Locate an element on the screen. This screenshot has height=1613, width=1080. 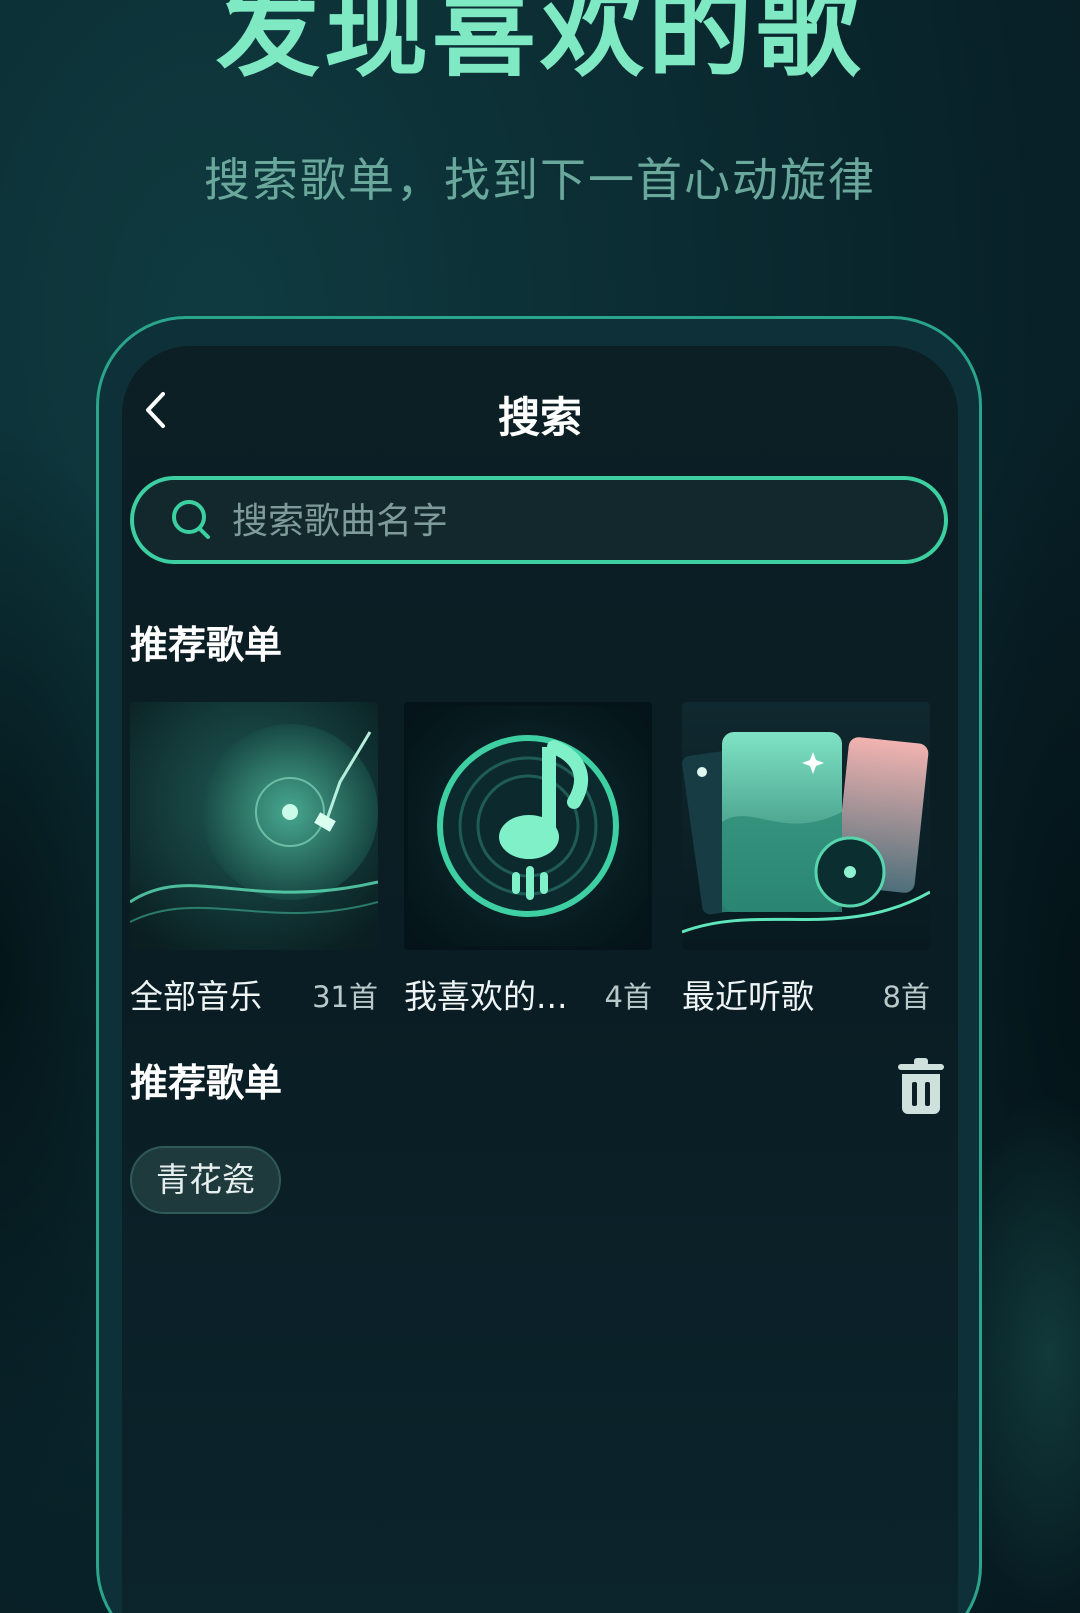
history-section-title: 推荐歌单 is located at coordinates (206, 1083).